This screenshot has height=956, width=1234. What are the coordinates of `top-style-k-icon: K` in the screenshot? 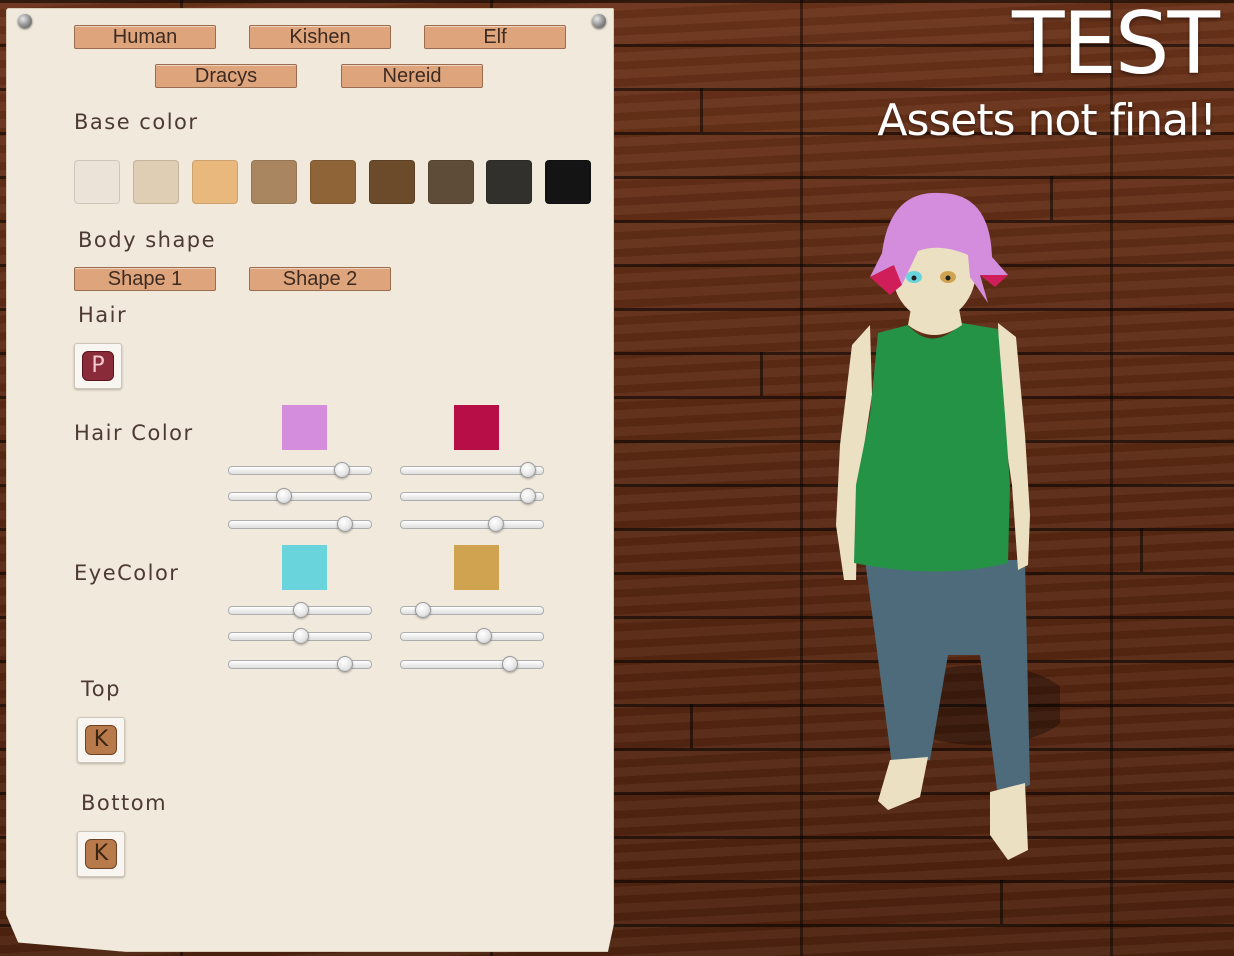 It's located at (101, 740).